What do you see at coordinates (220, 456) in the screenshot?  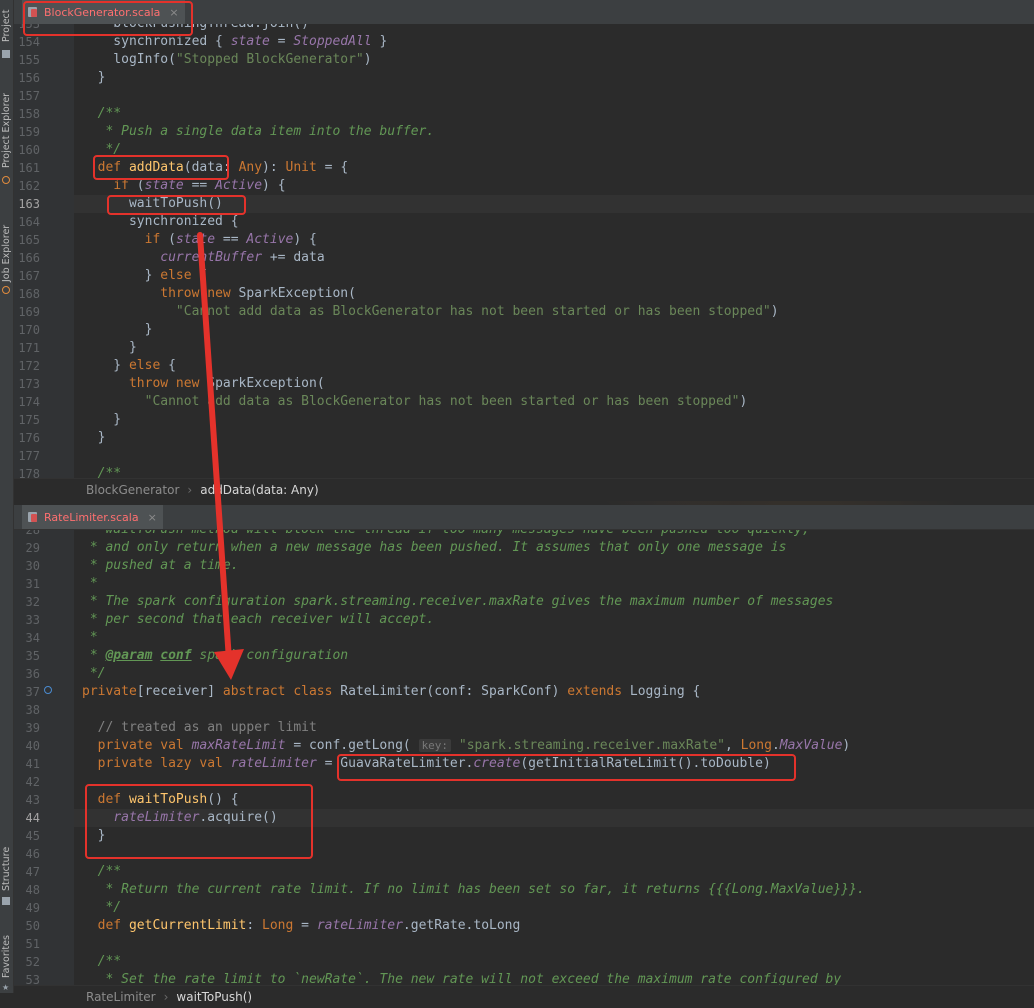 I see `annotation-arrow` at bounding box center [220, 456].